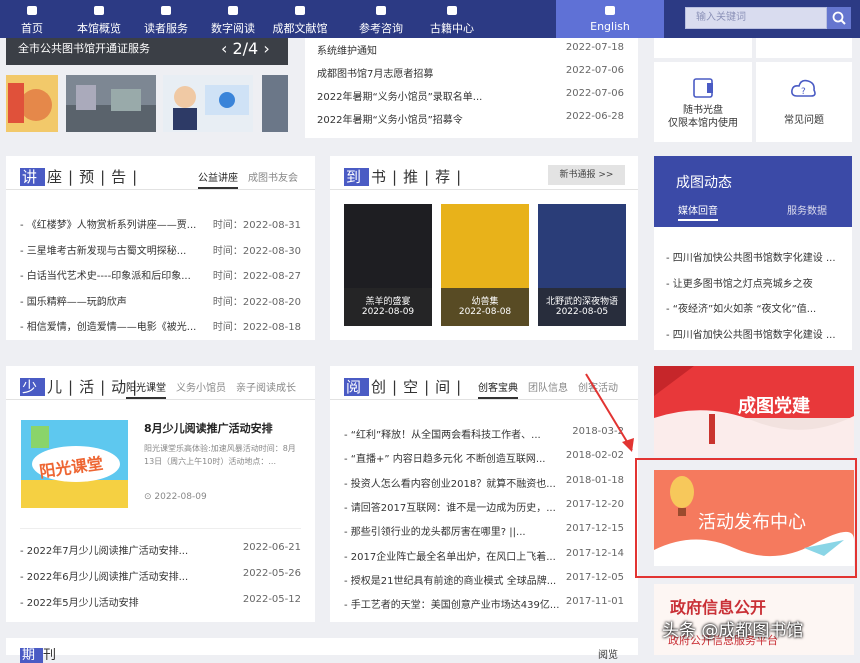 Image resolution: width=860 pixels, height=663 pixels. What do you see at coordinates (582, 265) in the screenshot?
I see `book-card: 北野武的深夜物语 2022-08-05` at bounding box center [582, 265].